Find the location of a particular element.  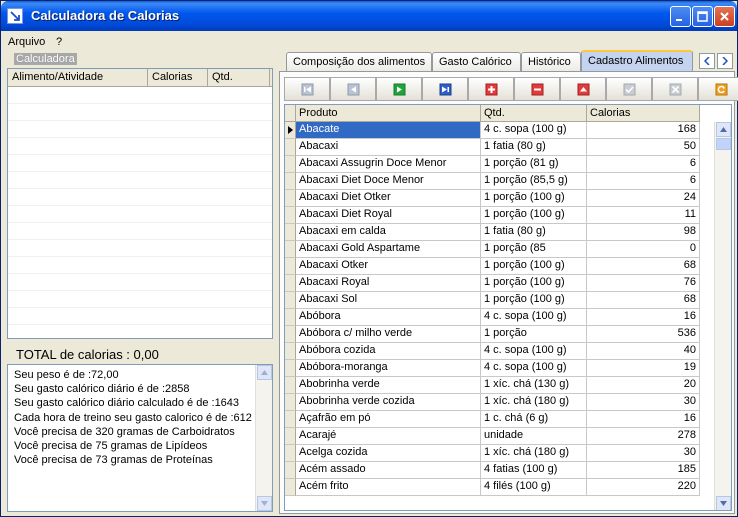

col-qtd: Qtd. is located at coordinates (239, 78).